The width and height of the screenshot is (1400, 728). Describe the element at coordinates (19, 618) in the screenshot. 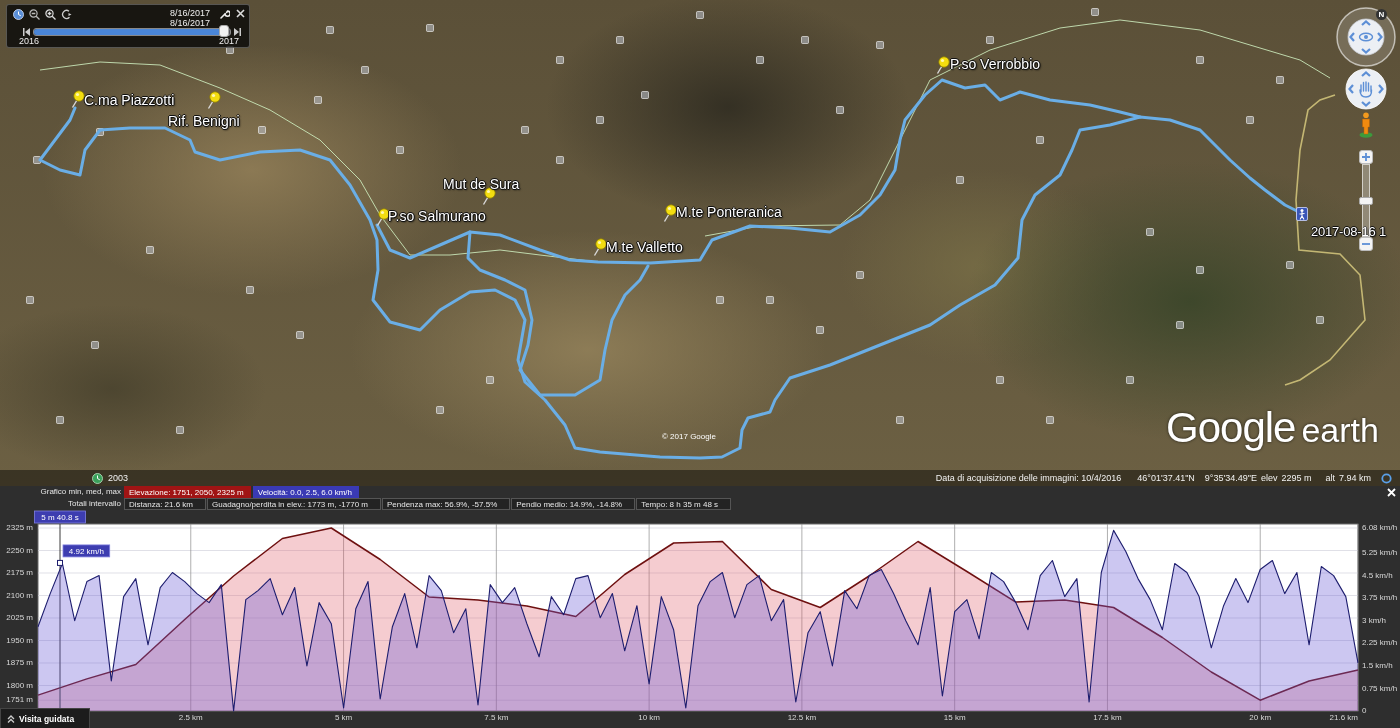

I see `y-axis-label: 2025 m` at that location.